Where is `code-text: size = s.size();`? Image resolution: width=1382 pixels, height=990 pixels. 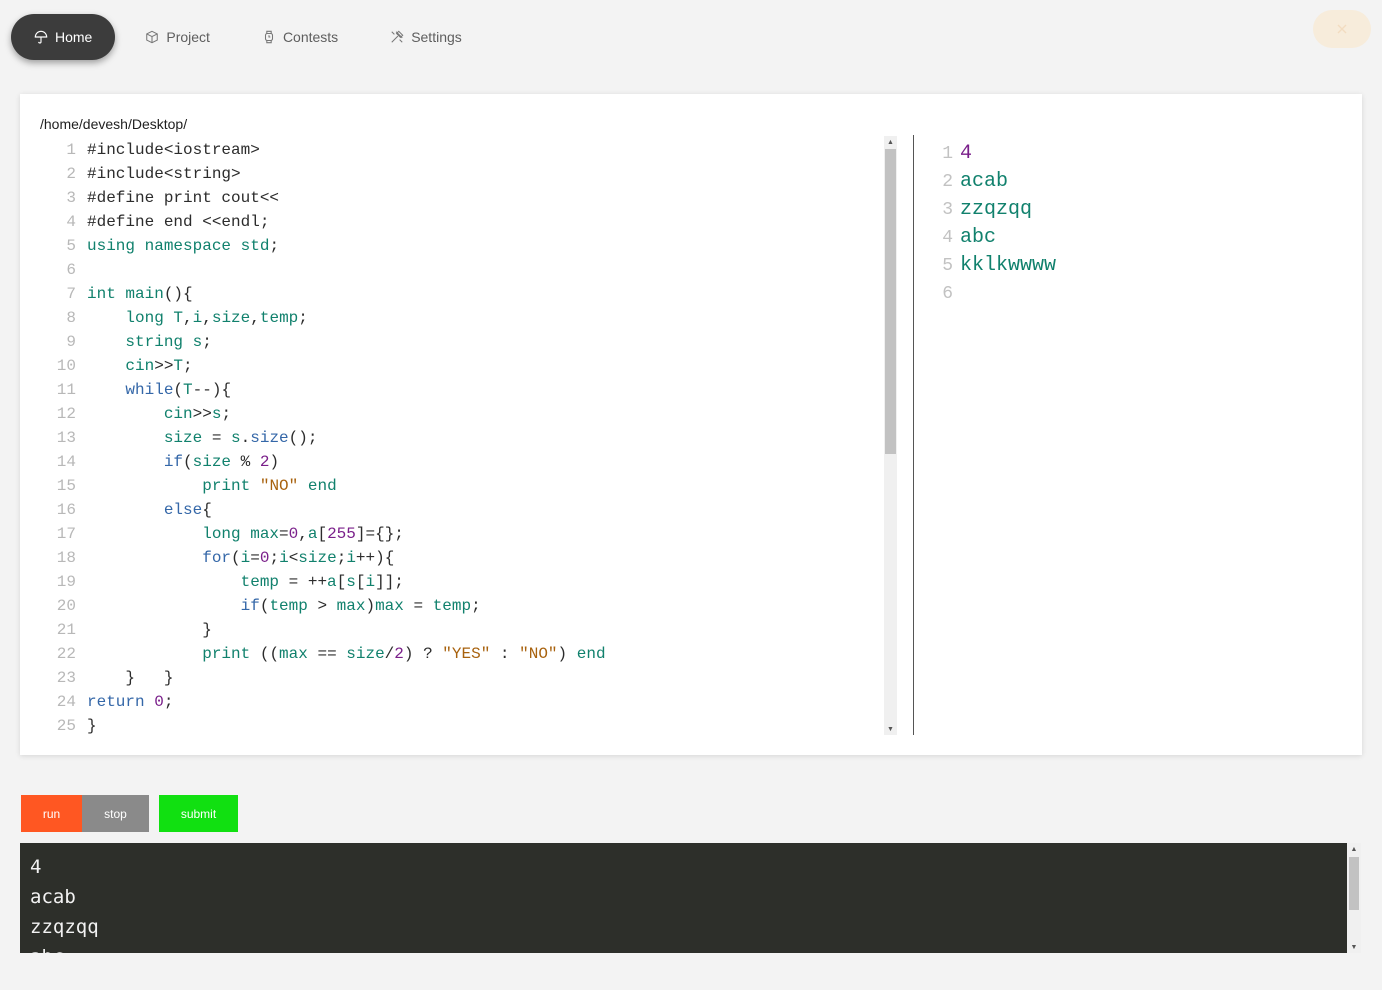 code-text: size = s.size(); is located at coordinates (202, 438).